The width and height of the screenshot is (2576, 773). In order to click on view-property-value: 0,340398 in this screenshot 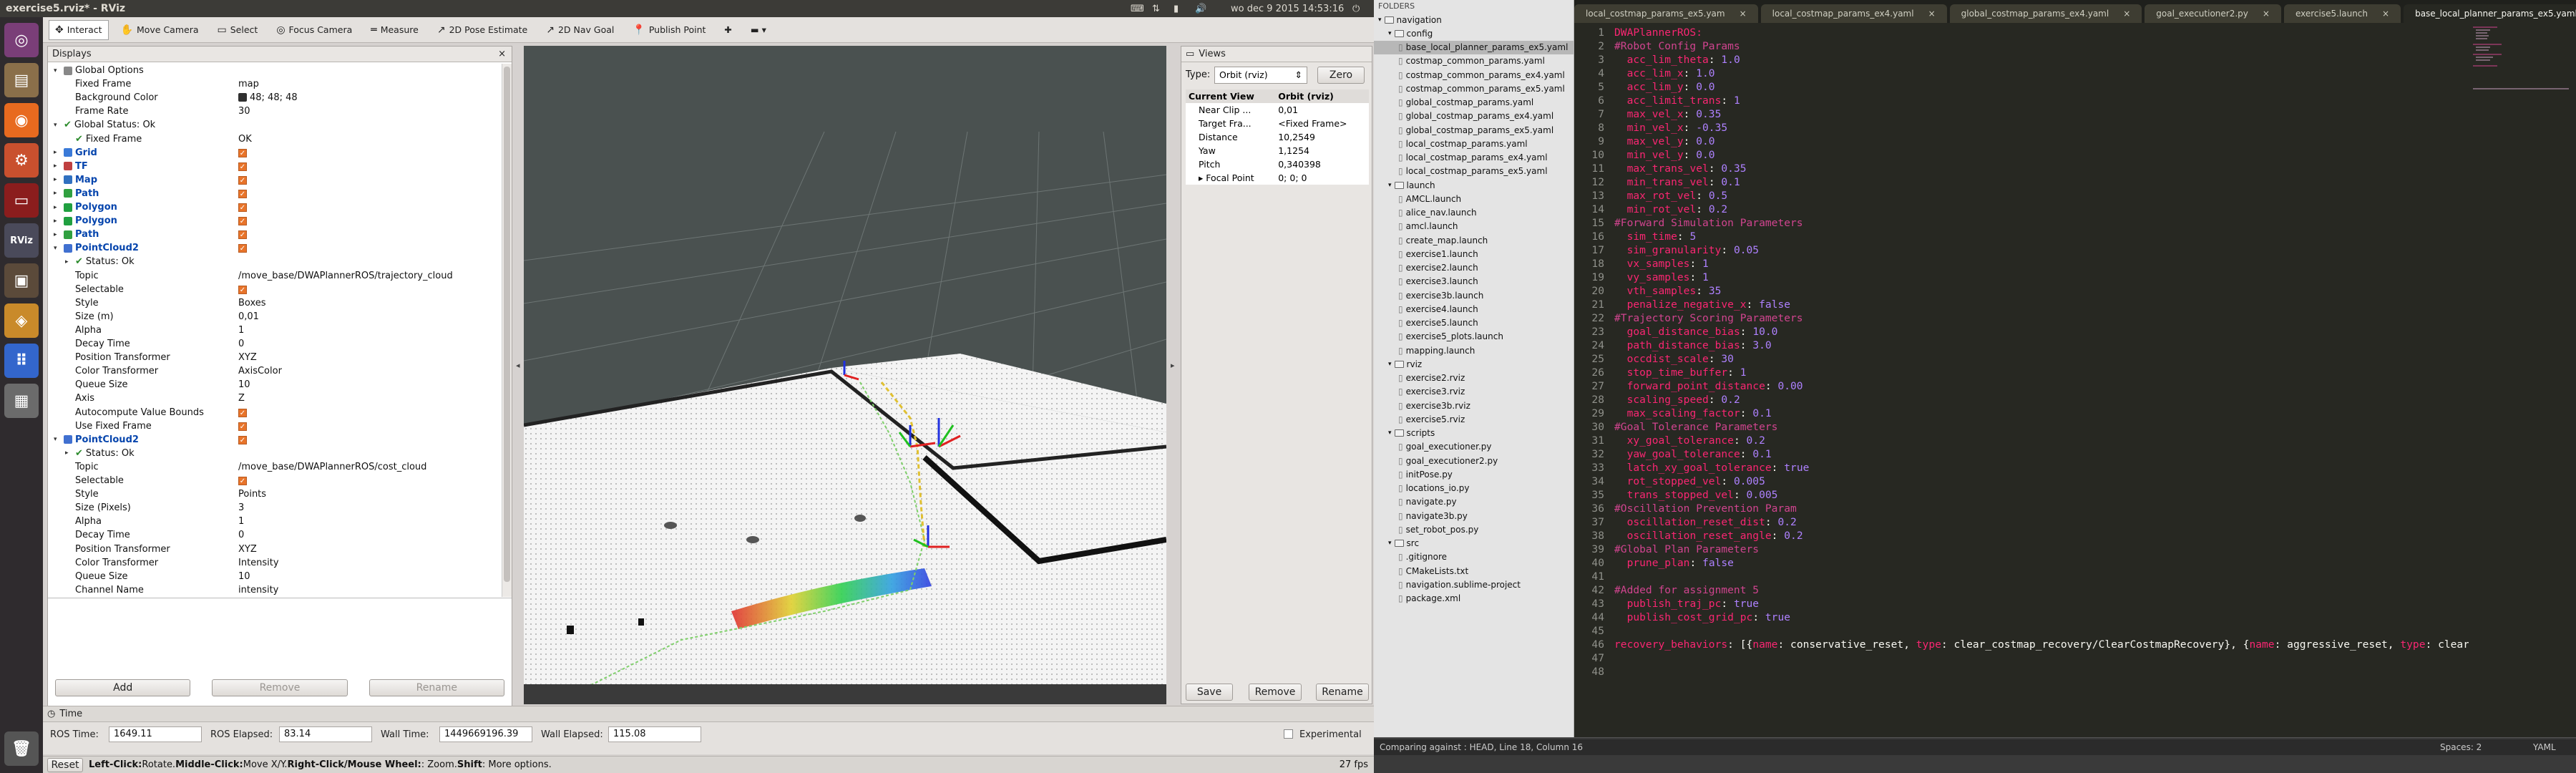, I will do `click(1322, 164)`.